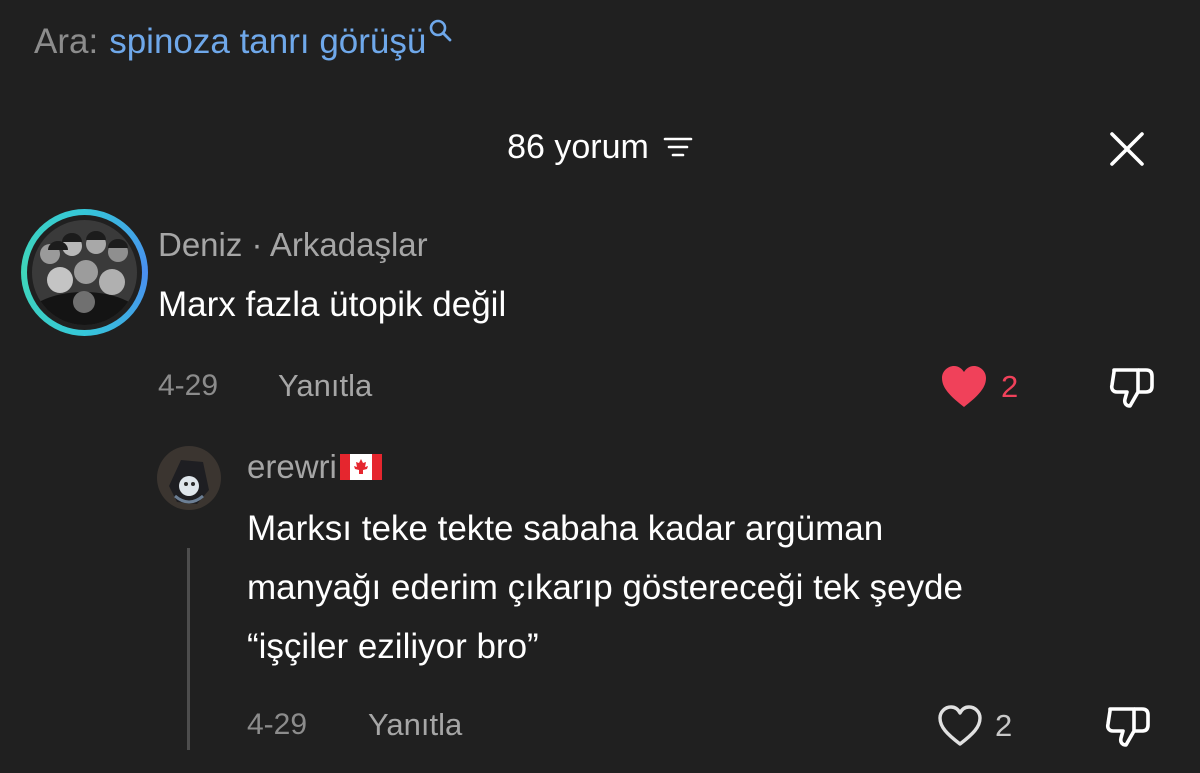  What do you see at coordinates (325, 386) in the screenshot?
I see `reply-button: Yanıtla` at bounding box center [325, 386].